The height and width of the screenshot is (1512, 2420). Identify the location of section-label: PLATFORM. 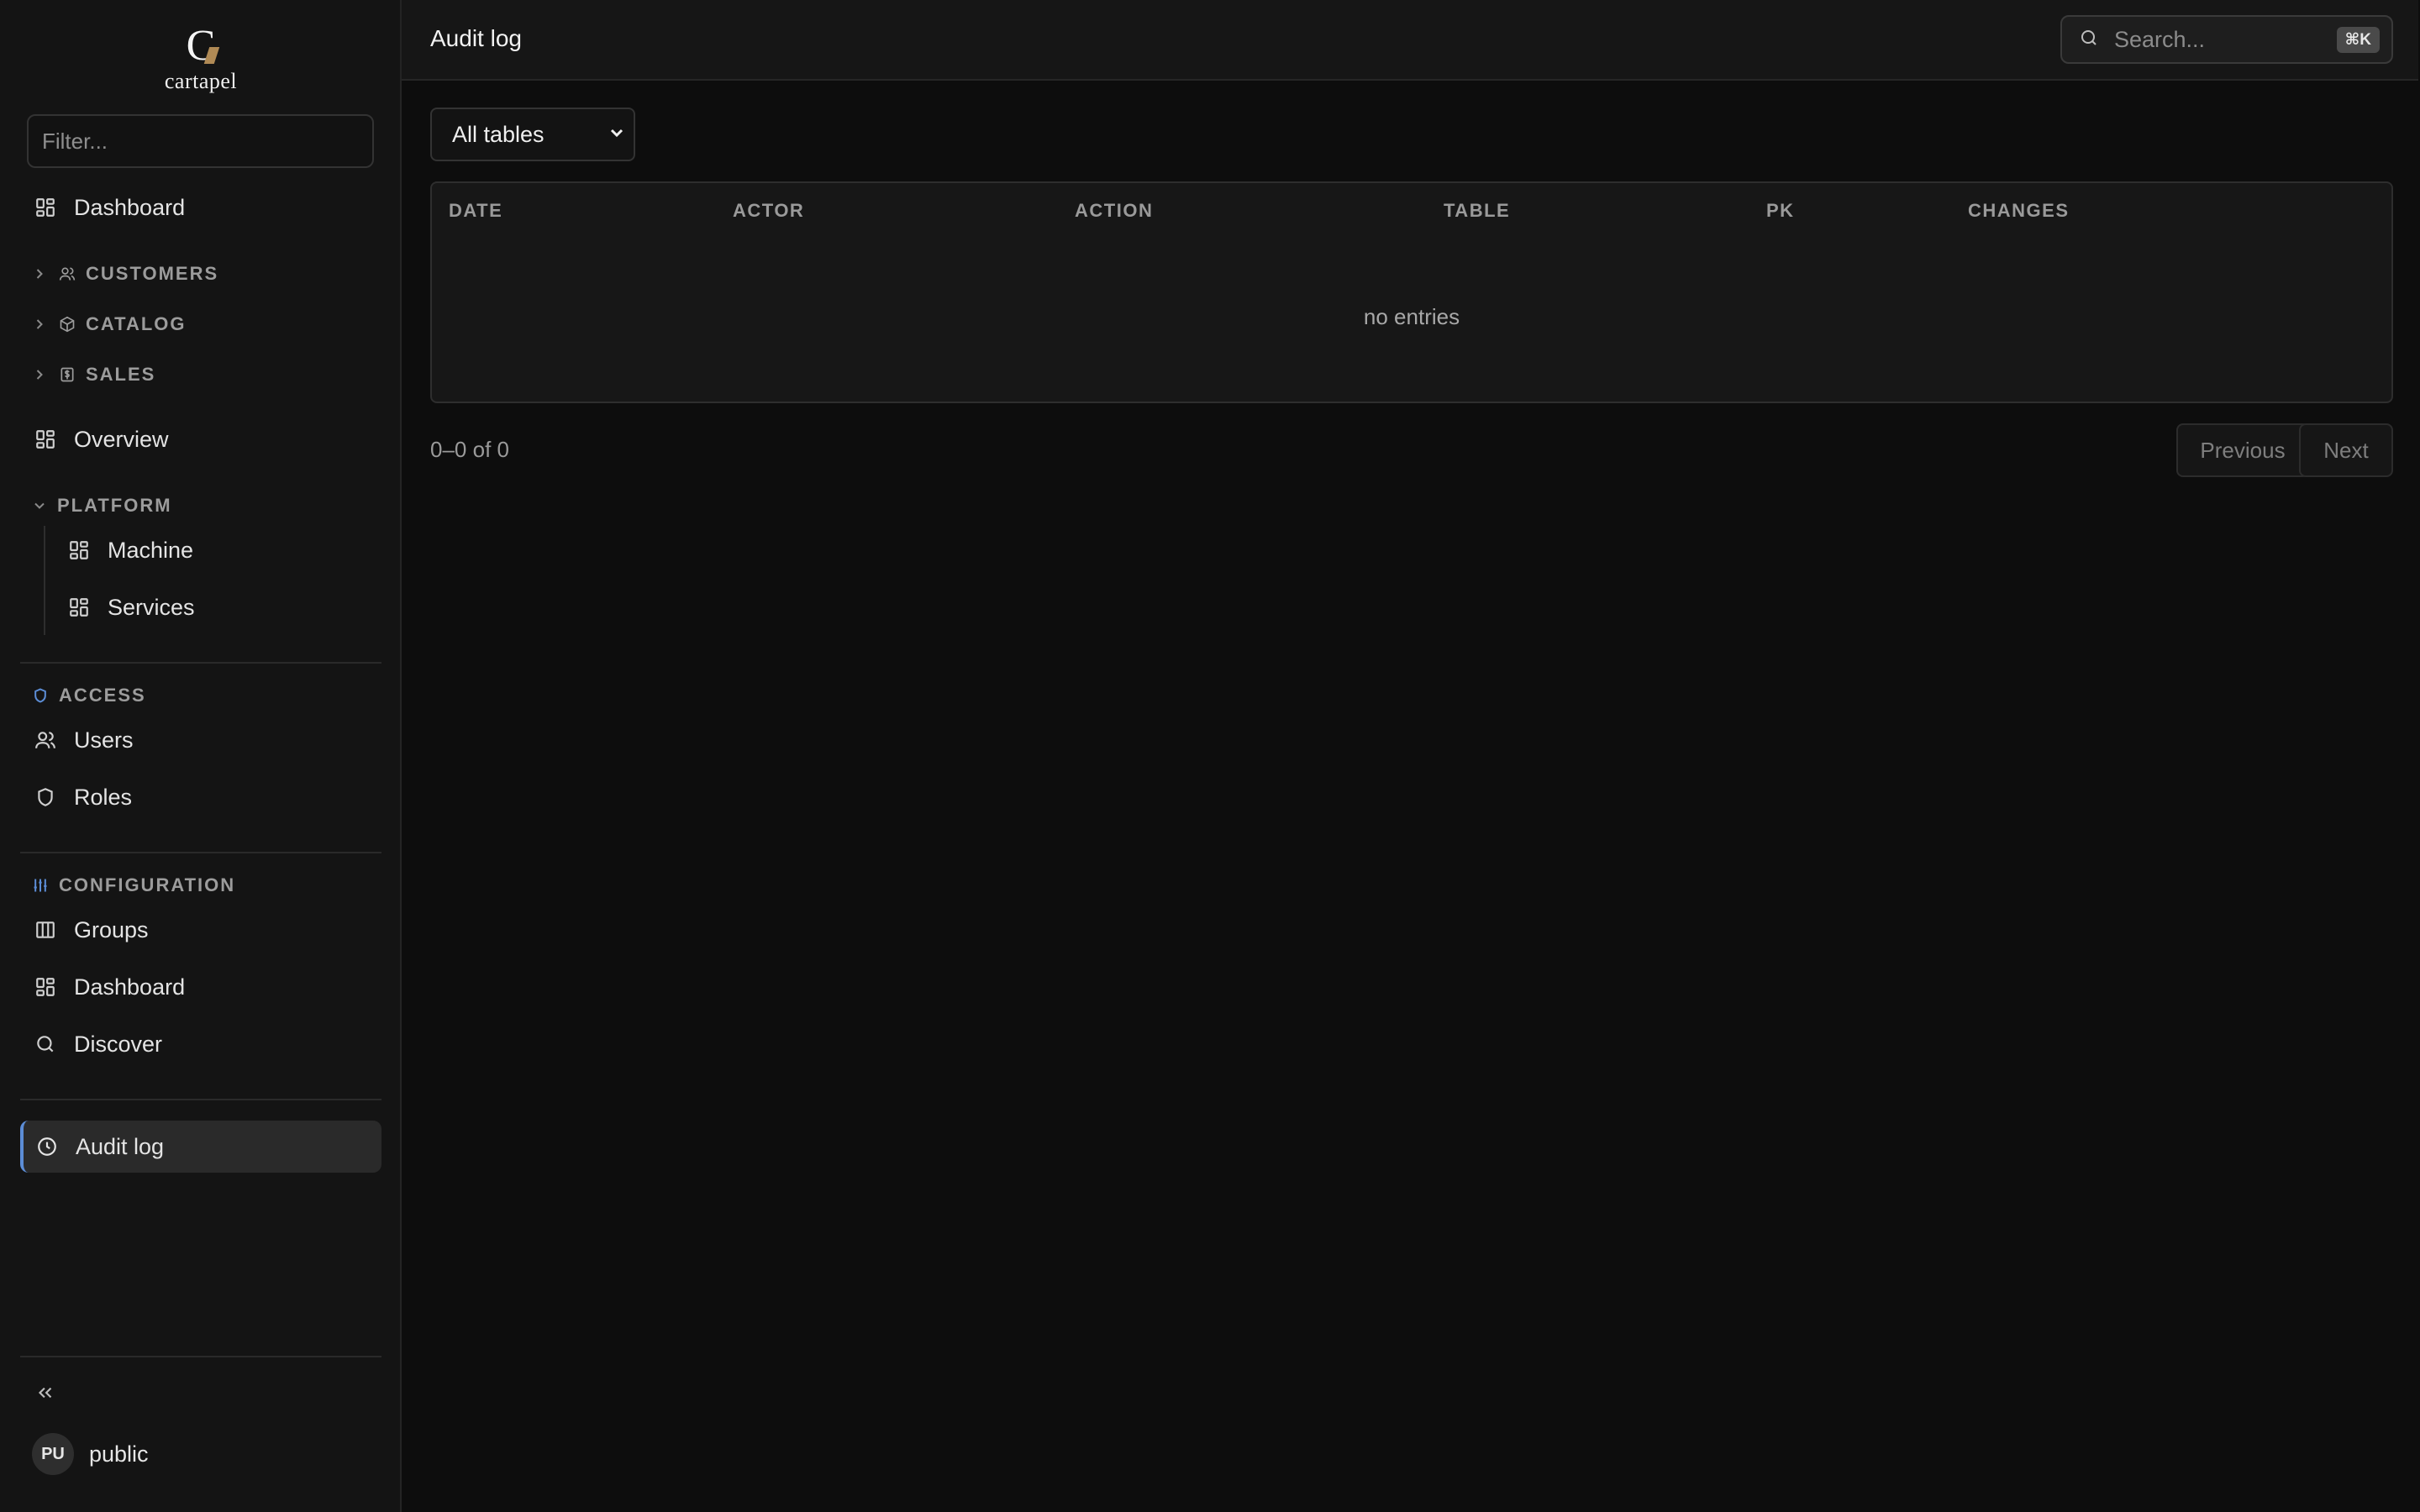
(114, 505).